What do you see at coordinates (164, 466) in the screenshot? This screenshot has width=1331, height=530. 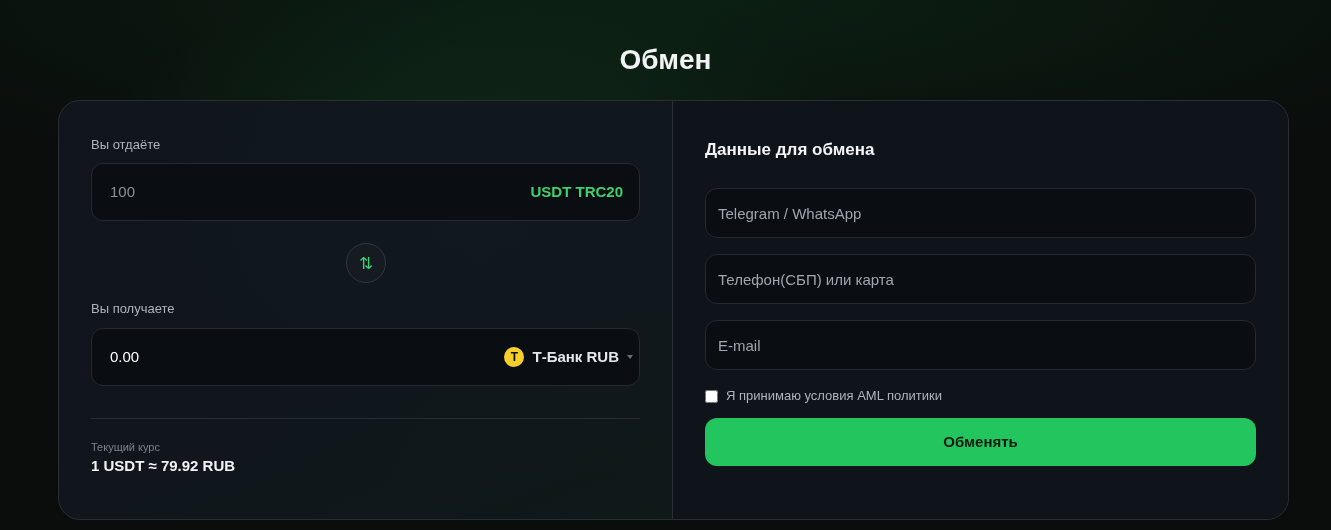 I see `rate-value: 1 USDT ≈ 79.92 RUB` at bounding box center [164, 466].